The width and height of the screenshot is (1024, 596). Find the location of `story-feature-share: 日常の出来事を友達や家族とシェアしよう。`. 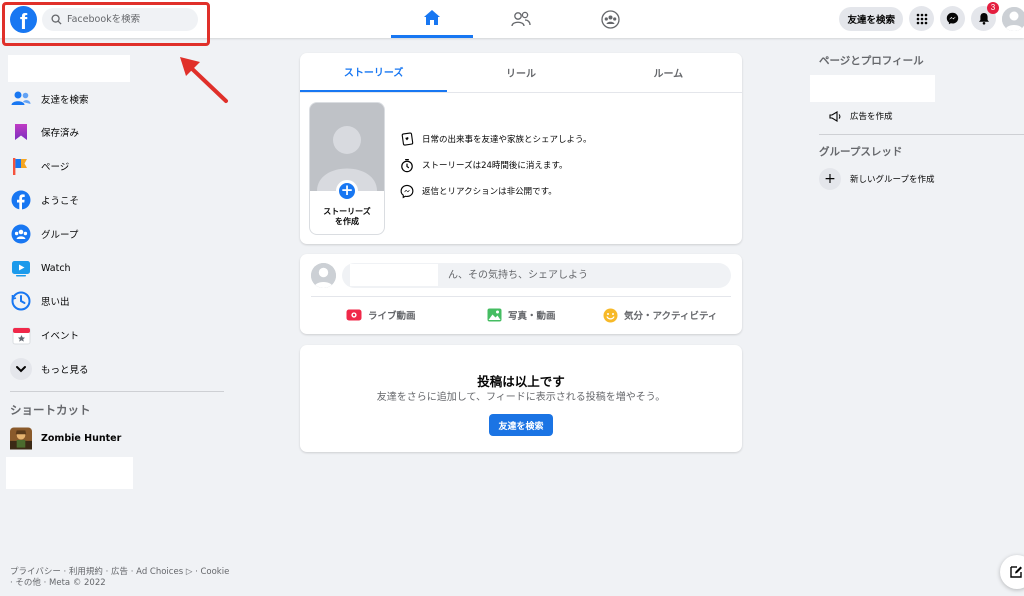

story-feature-share: 日常の出来事を友達や家族とシェアしよう。 is located at coordinates (496, 138).